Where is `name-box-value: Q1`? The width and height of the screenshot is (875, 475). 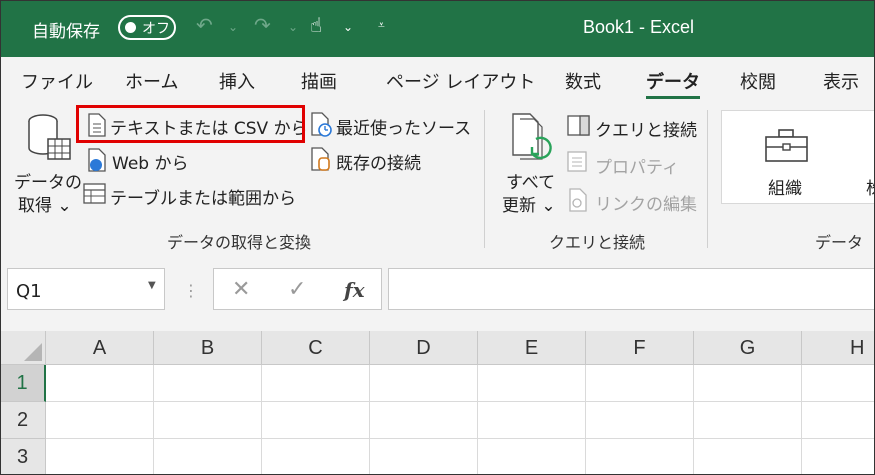
name-box-value: Q1 is located at coordinates (29, 291).